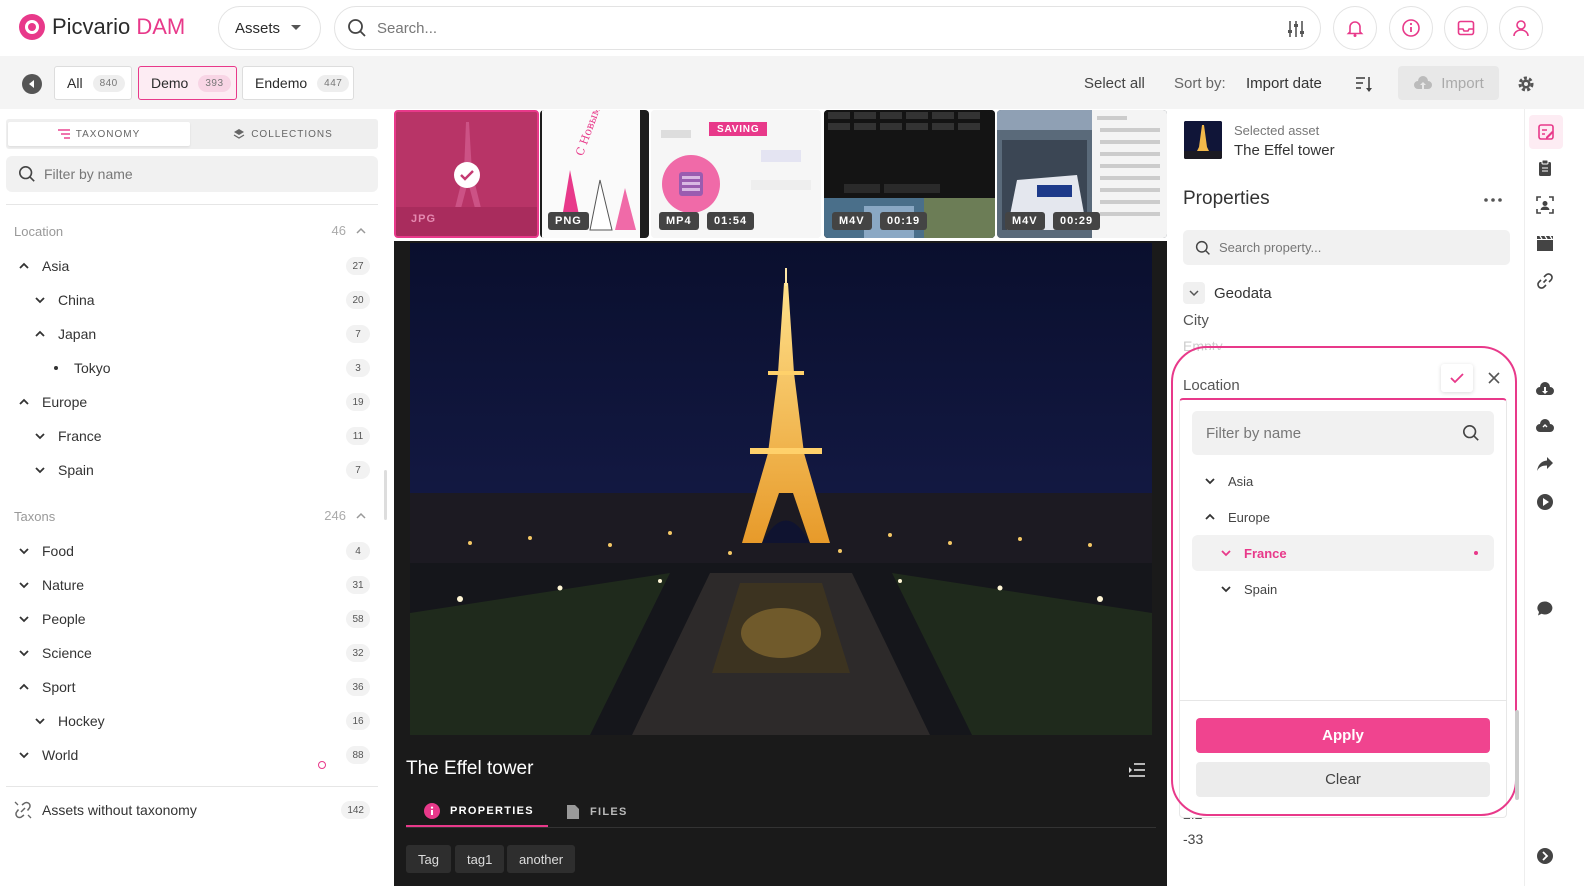 Image resolution: width=1584 pixels, height=886 pixels. I want to click on taxon-tree-item: Science 32, so click(192, 653).